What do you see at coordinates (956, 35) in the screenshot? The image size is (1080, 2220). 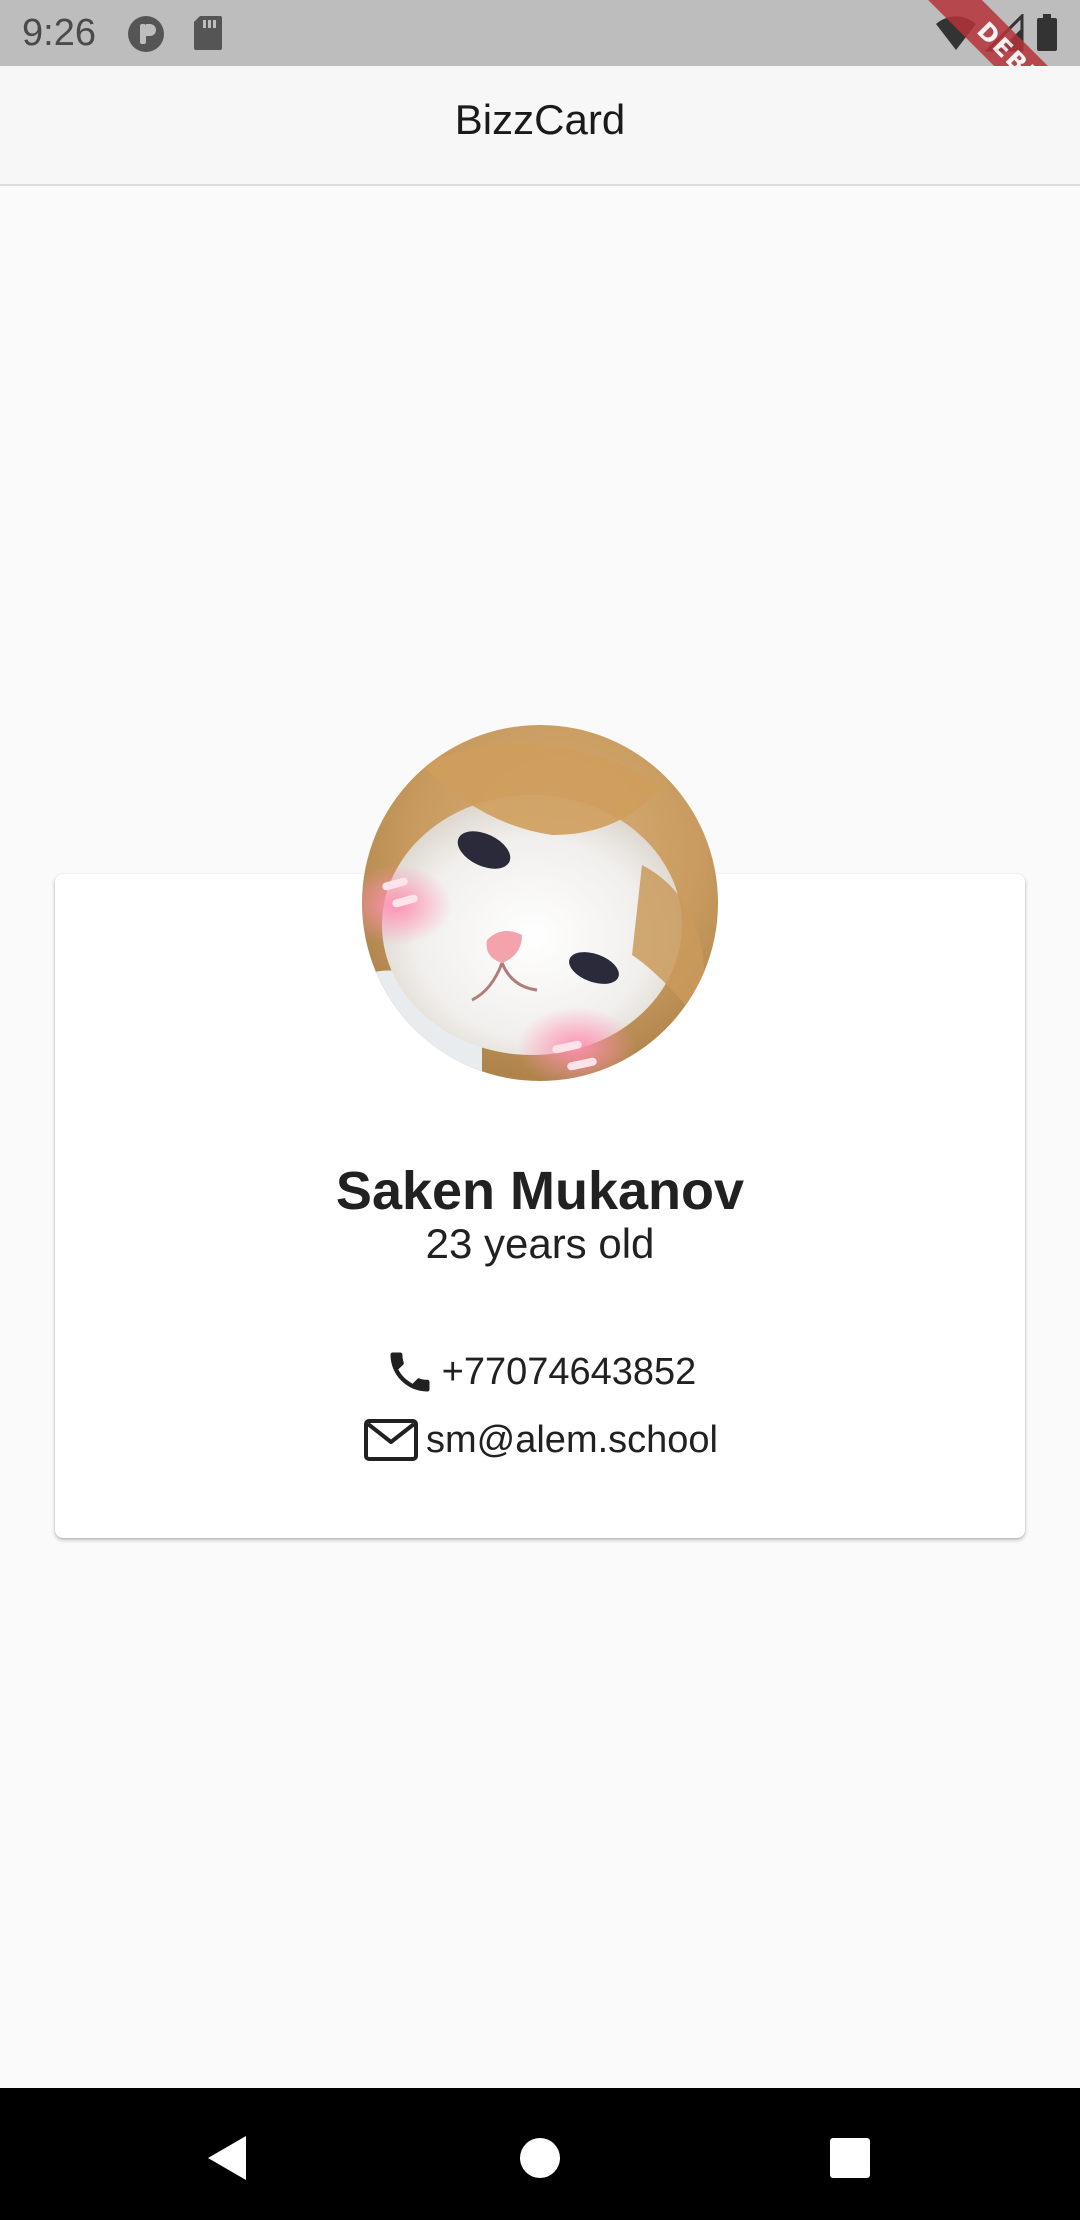 I see `wifi-icon` at bounding box center [956, 35].